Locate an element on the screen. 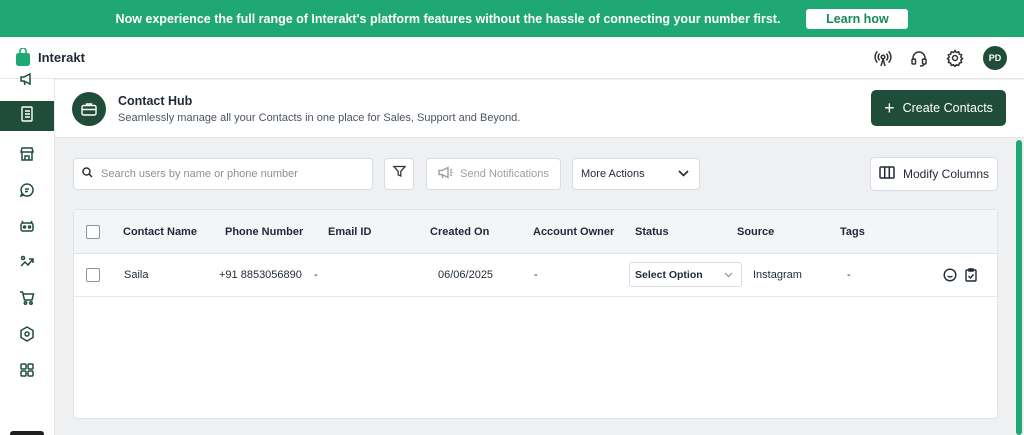  filter-icon is located at coordinates (399, 174).